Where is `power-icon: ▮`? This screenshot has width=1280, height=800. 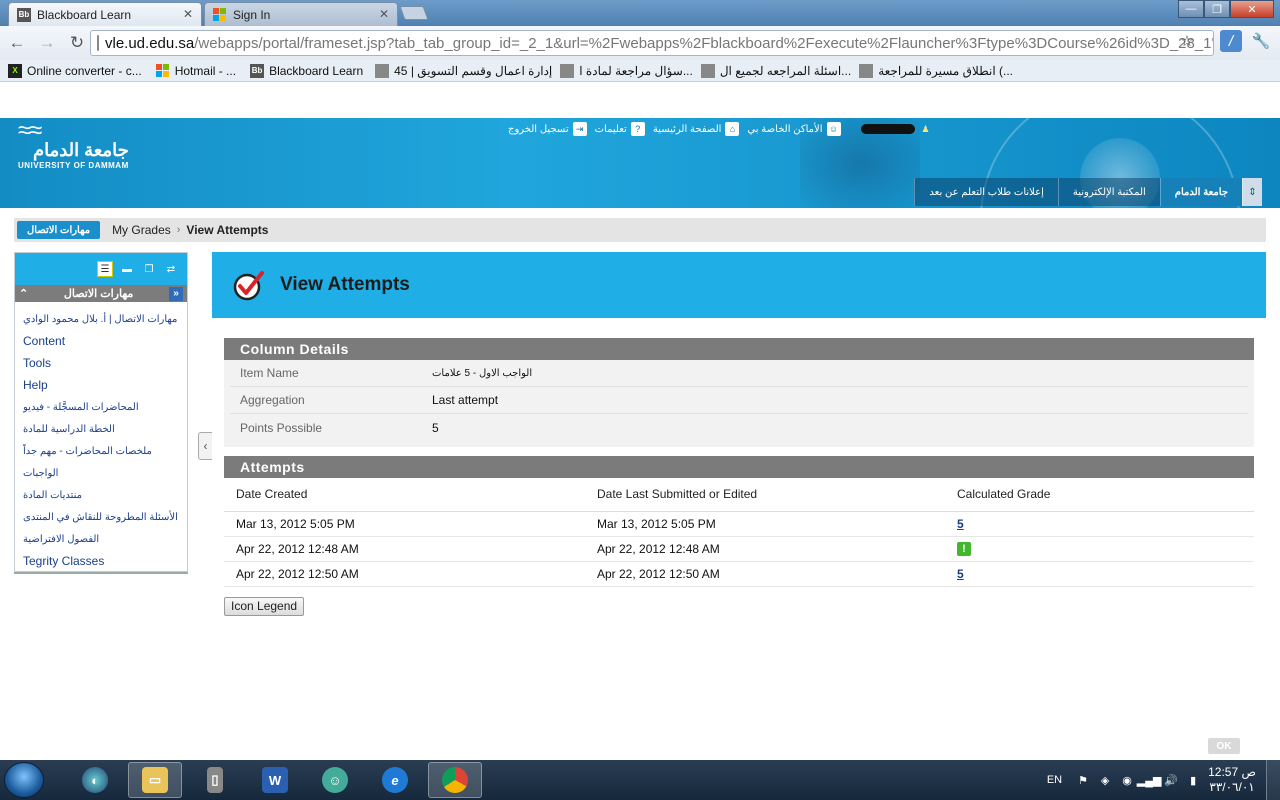
power-icon: ▮ is located at coordinates (1193, 780).